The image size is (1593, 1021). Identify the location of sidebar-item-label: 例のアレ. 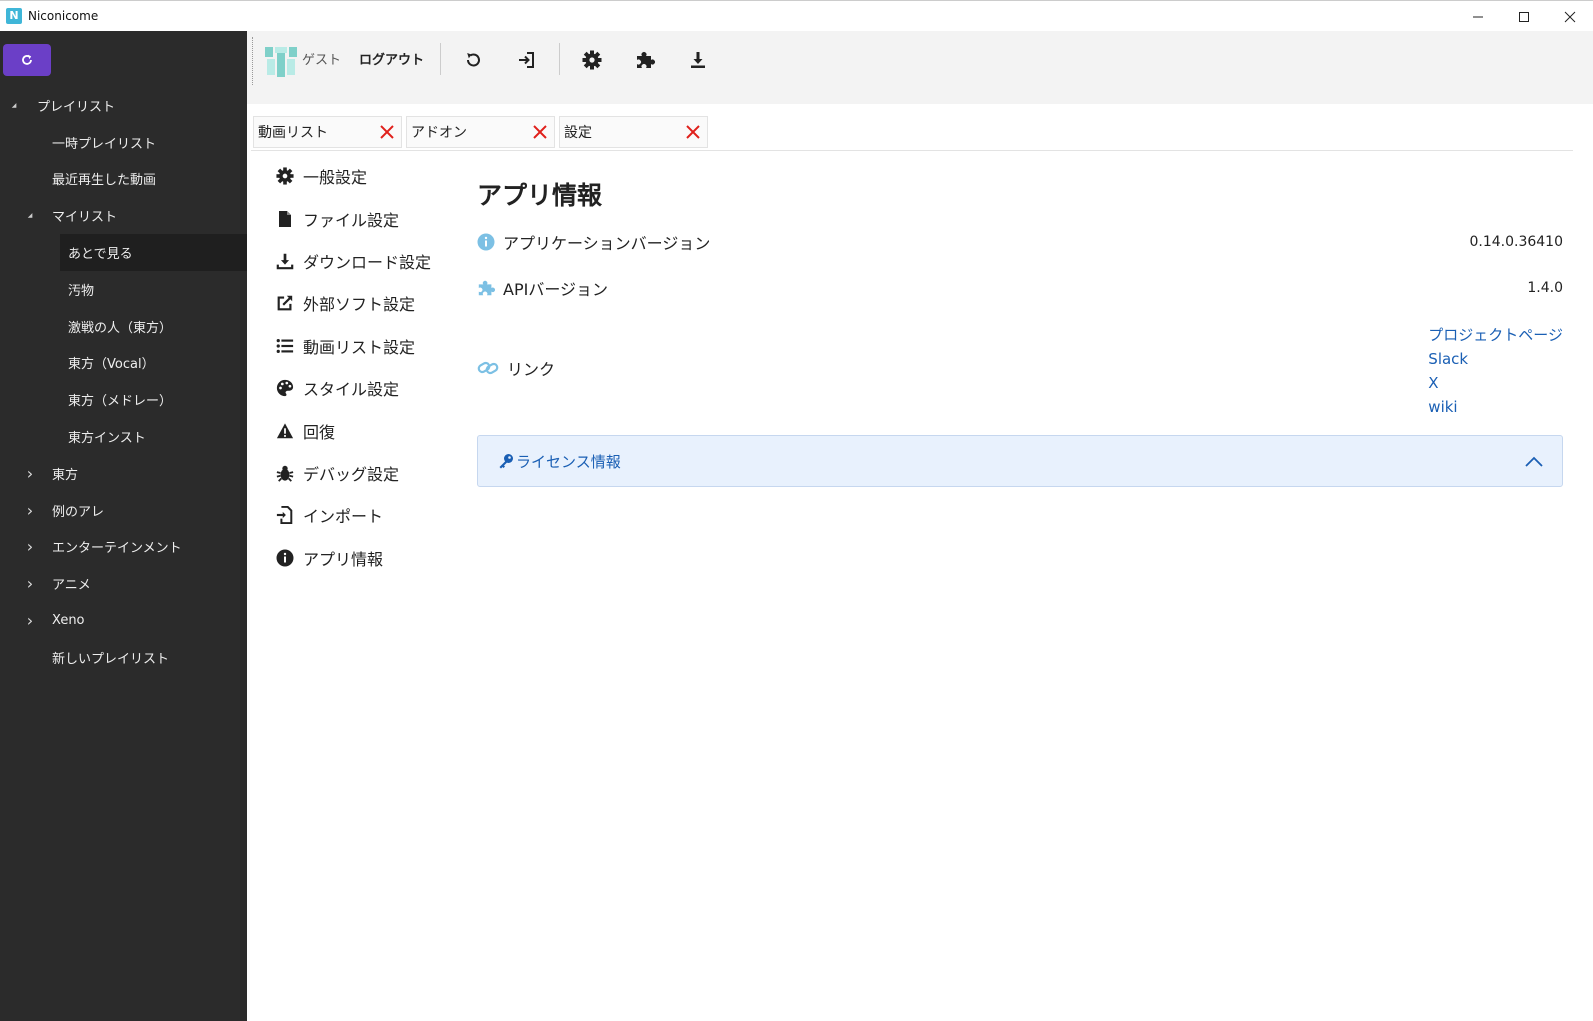
(78, 512).